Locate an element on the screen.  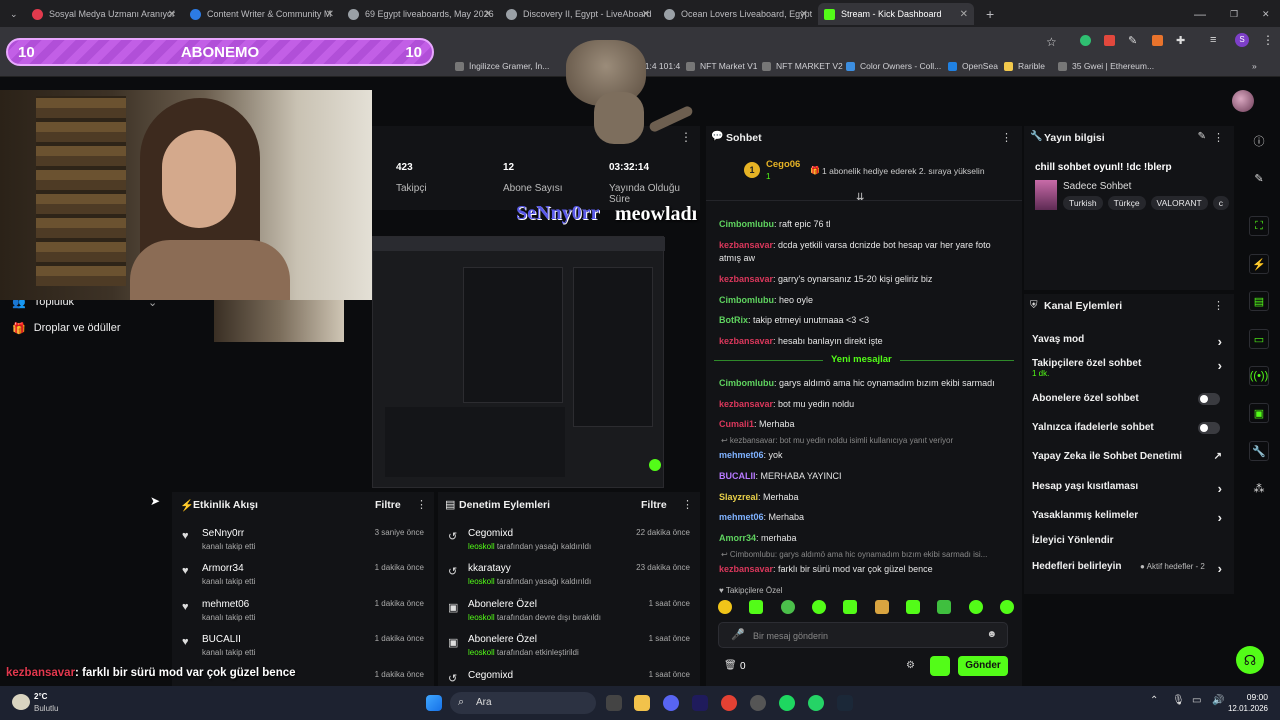
info-icon: ⓘ is located at coordinates (1259, 141).